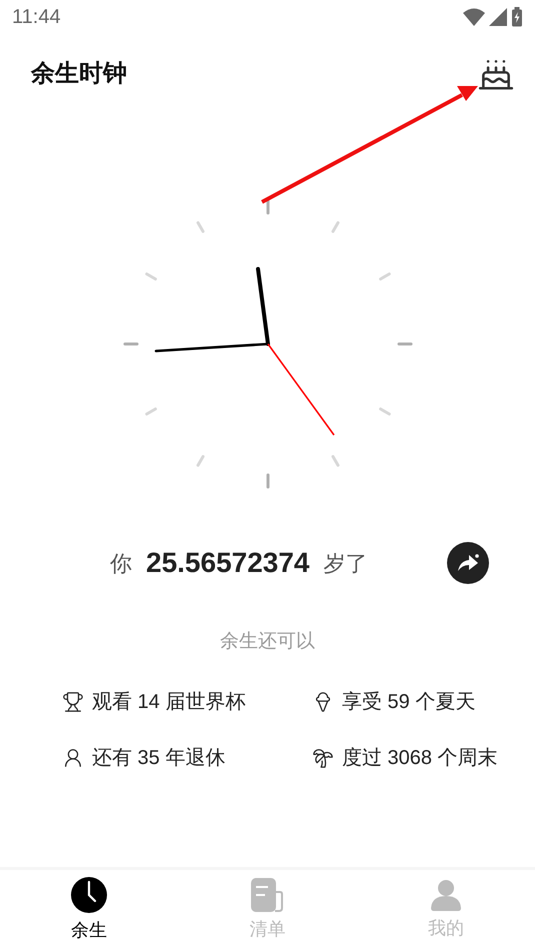 The image size is (535, 951). Describe the element at coordinates (73, 701) in the screenshot. I see `trophy-icon` at that location.